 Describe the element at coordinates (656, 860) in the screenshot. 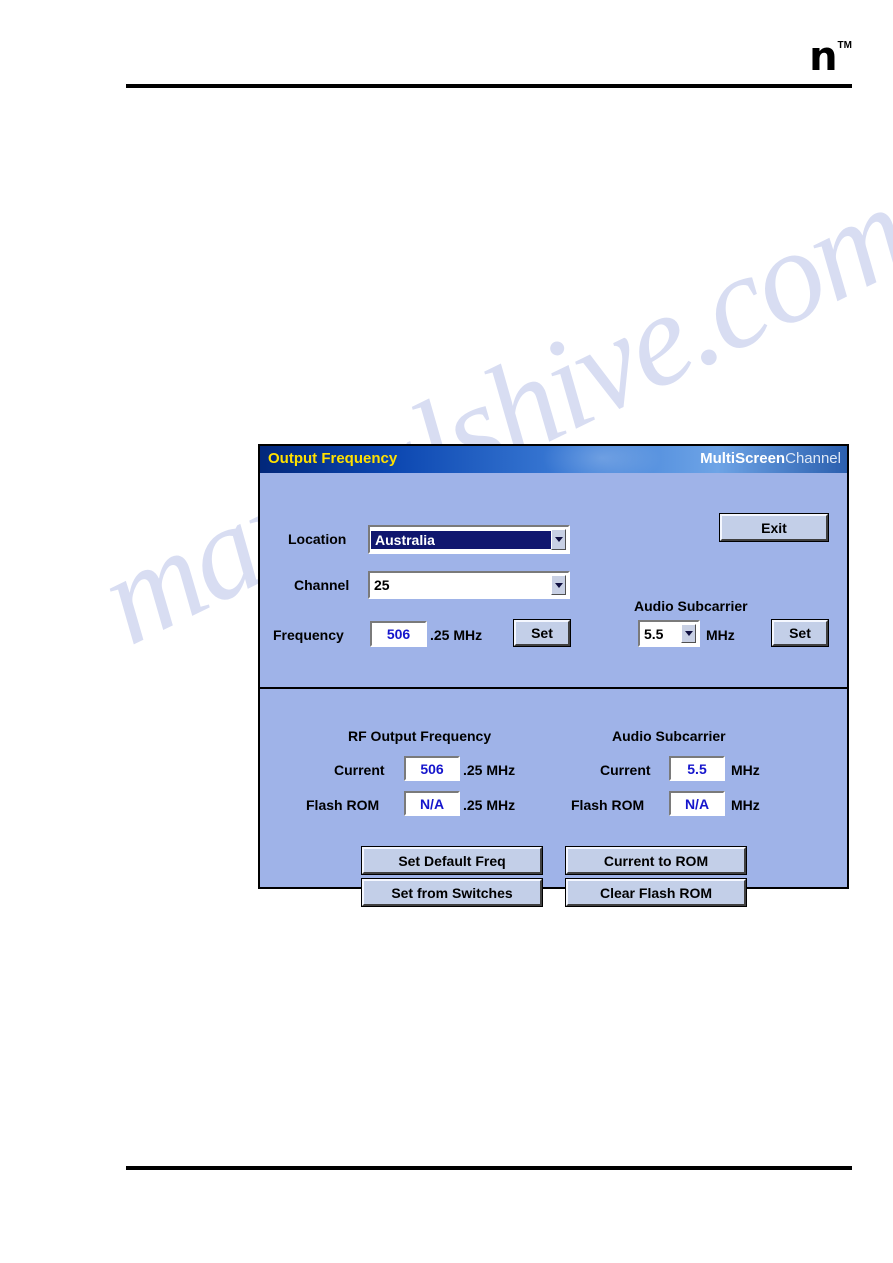

I see `current-to-rom-button: Current to ROM` at that location.